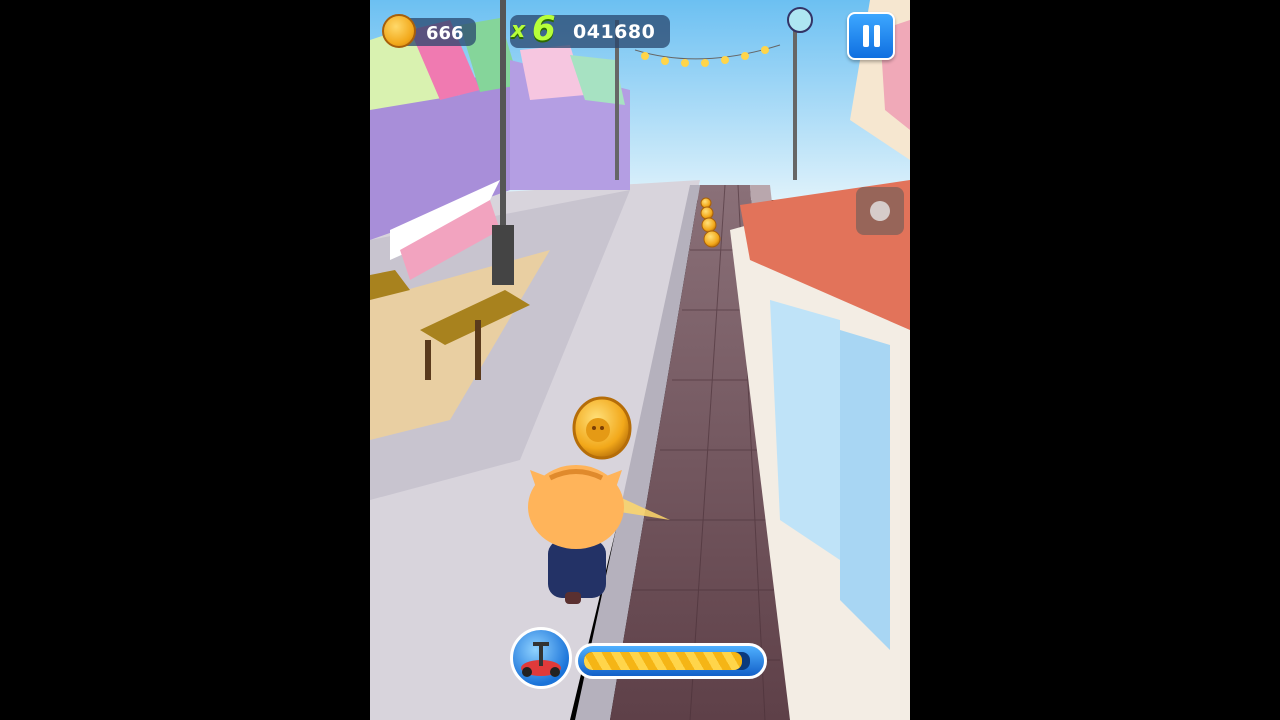 The height and width of the screenshot is (720, 1280). What do you see at coordinates (602, 428) in the screenshot?
I see `coin` at bounding box center [602, 428].